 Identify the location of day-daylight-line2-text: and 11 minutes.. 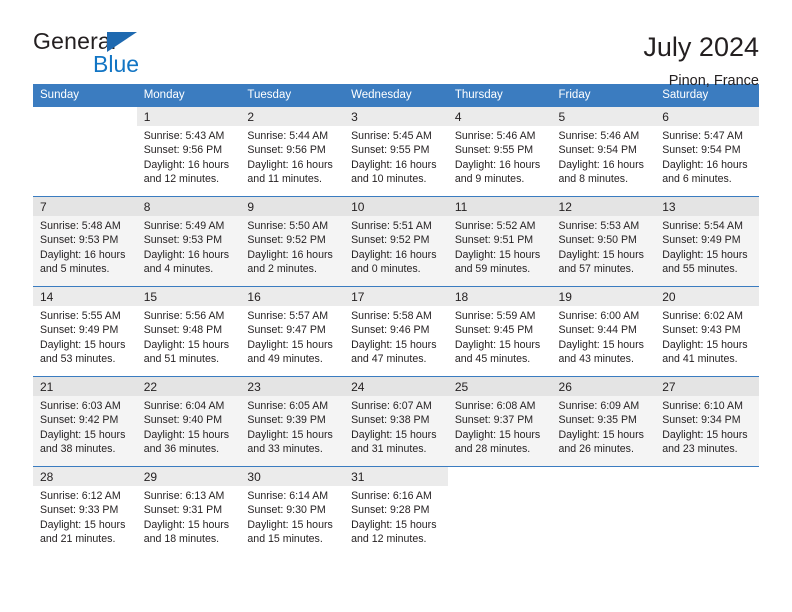
(285, 179).